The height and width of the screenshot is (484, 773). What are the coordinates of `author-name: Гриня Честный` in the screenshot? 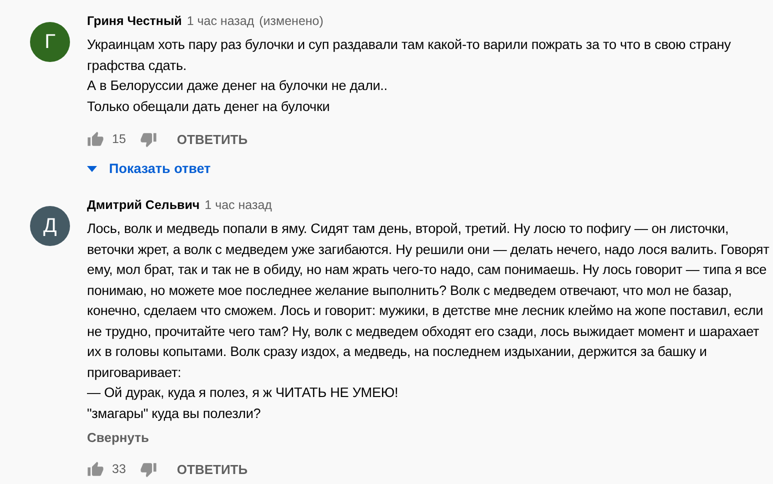 It's located at (134, 21).